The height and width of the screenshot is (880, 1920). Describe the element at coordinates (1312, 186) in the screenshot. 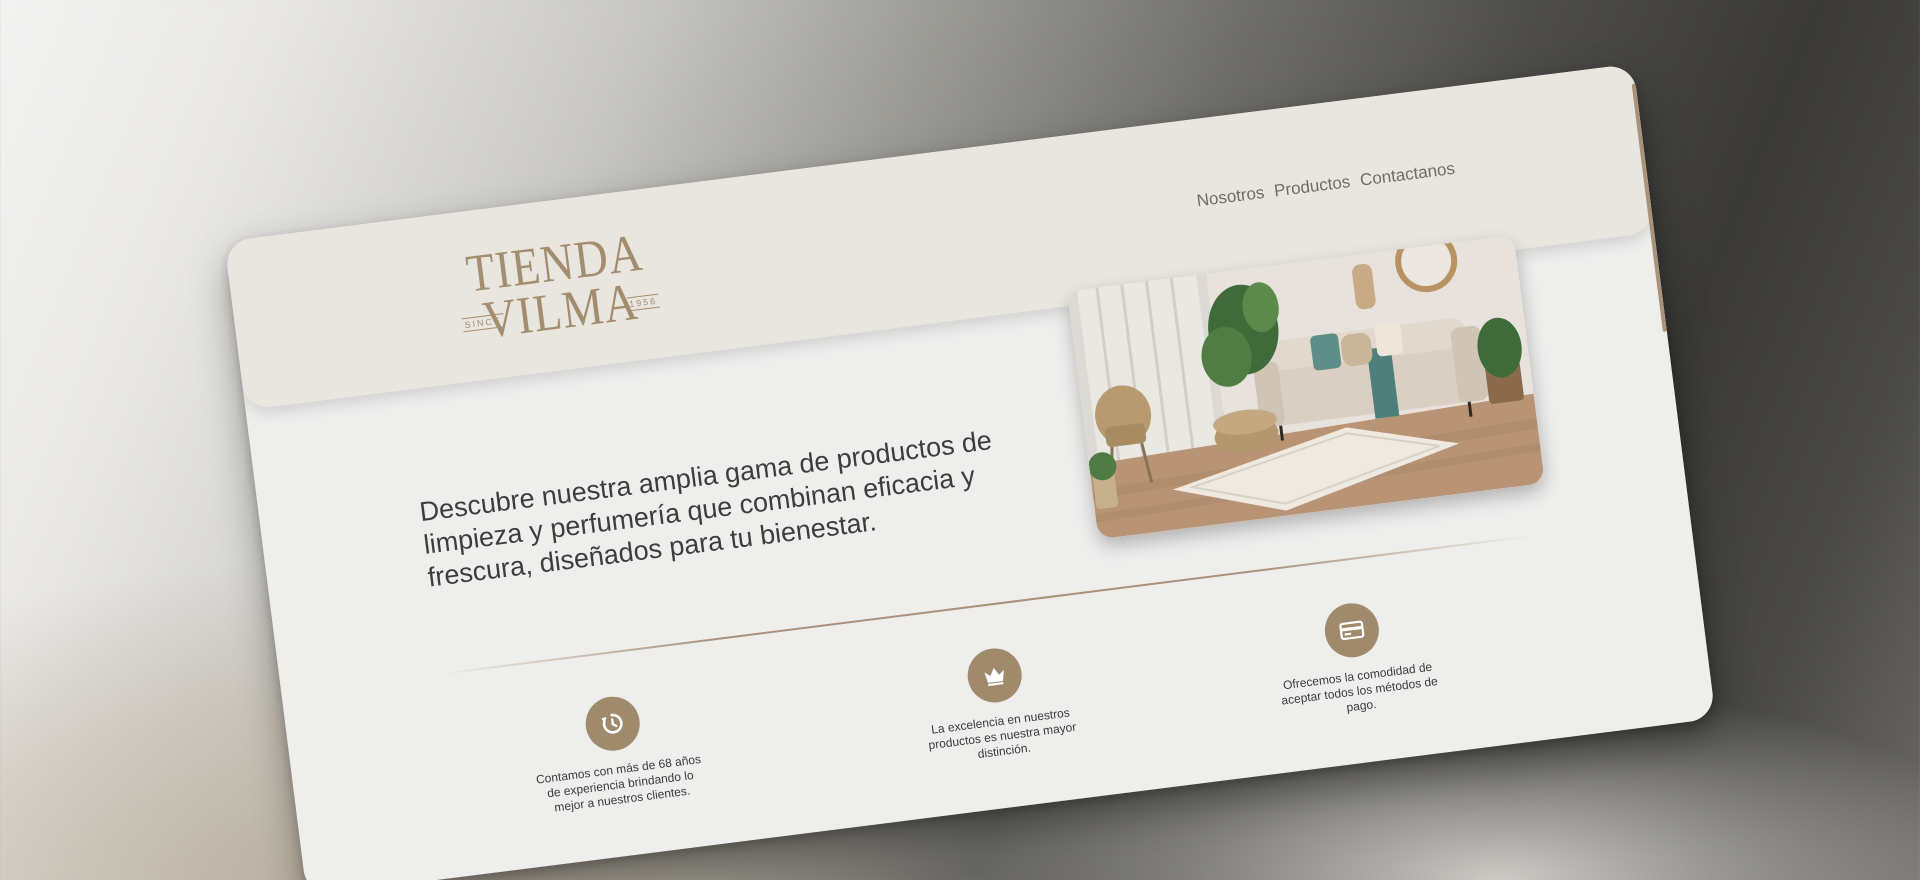

I see `nav-link-productos: Productos` at that location.